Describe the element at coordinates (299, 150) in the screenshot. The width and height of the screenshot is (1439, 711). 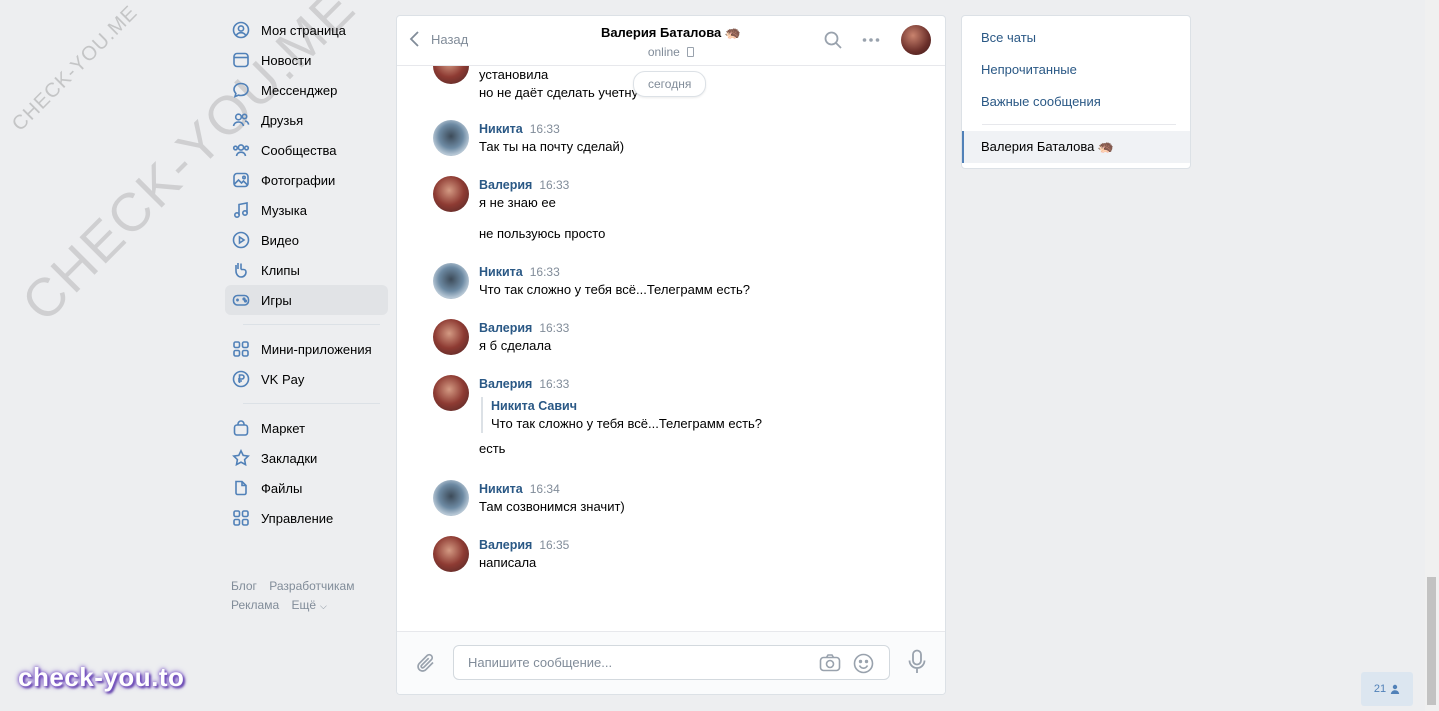
I see `nav-label: Сообщества` at that location.